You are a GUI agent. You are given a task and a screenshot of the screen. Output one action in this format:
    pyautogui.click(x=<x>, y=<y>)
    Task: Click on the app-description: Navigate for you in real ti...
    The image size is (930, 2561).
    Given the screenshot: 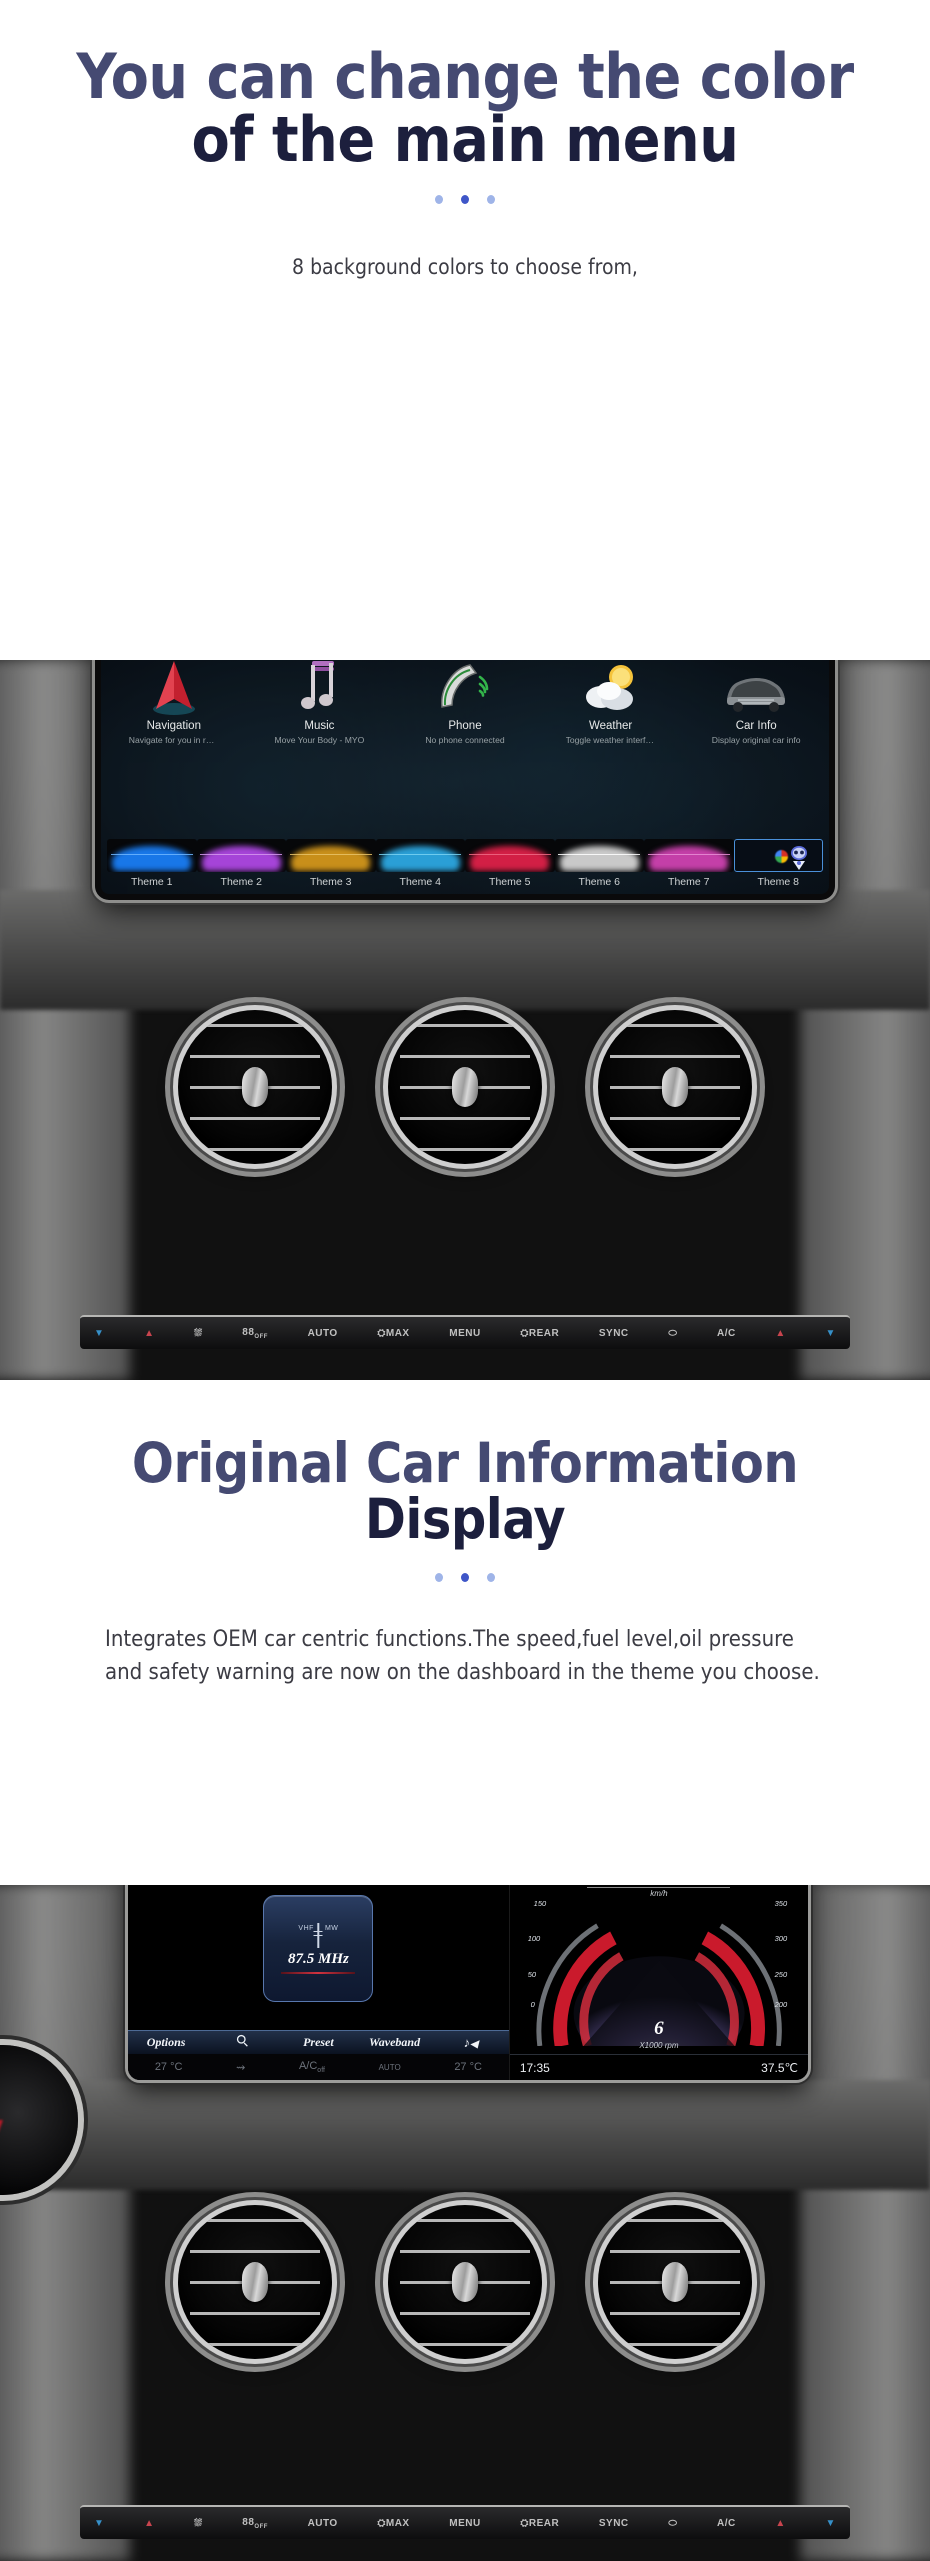 What is the action you would take?
    pyautogui.click(x=173, y=740)
    